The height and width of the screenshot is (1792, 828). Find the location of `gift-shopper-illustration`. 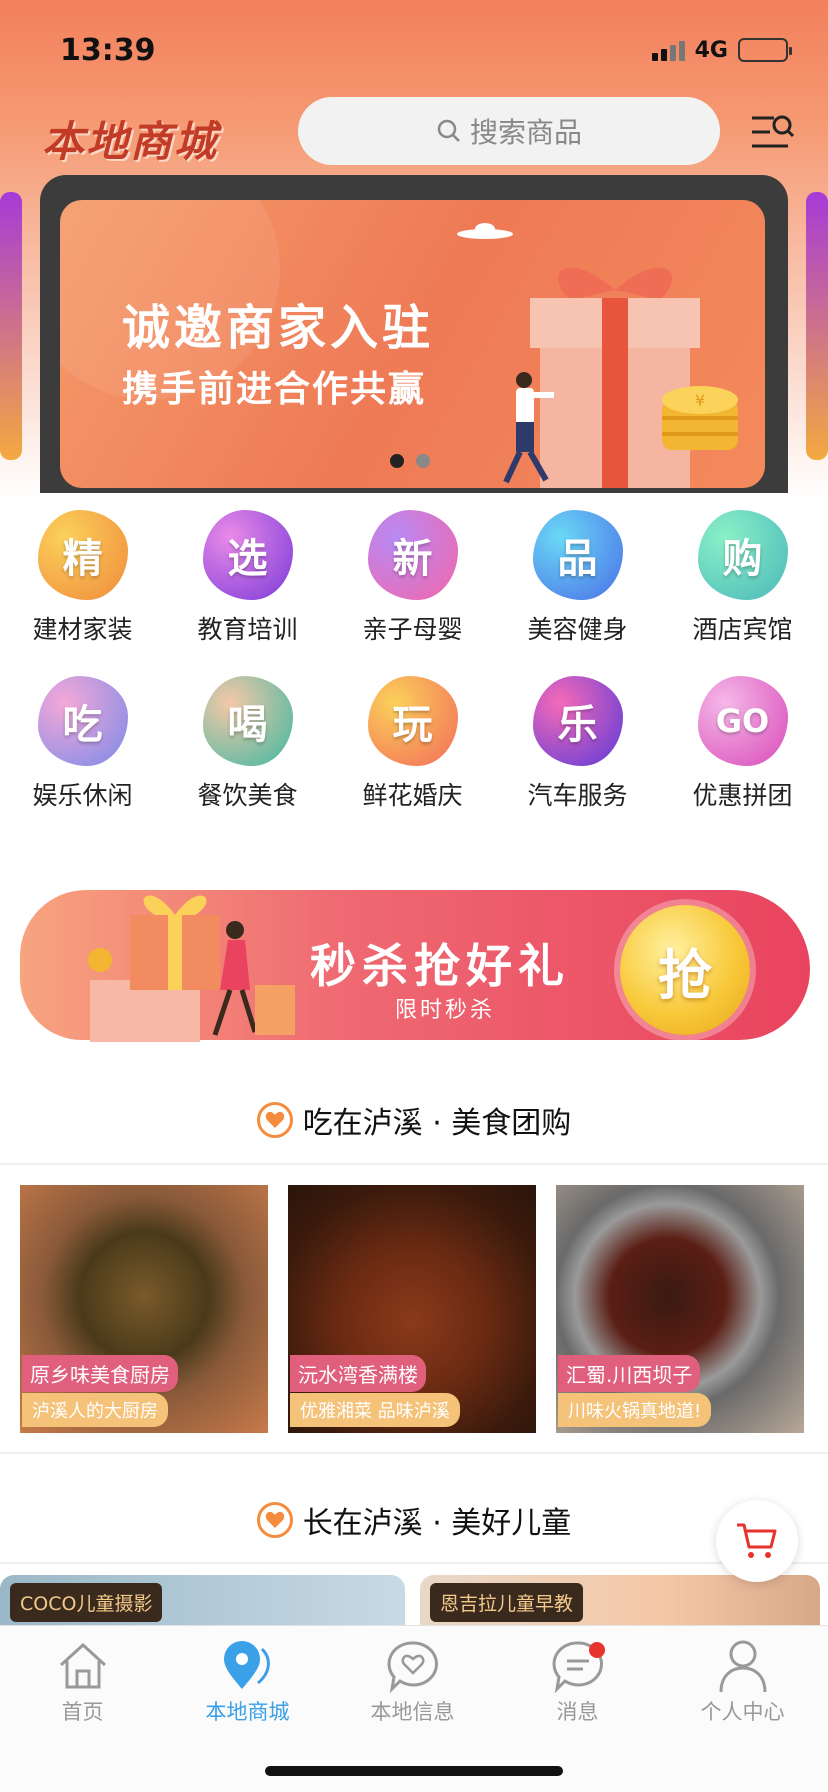

gift-shopper-illustration is located at coordinates (191, 968).